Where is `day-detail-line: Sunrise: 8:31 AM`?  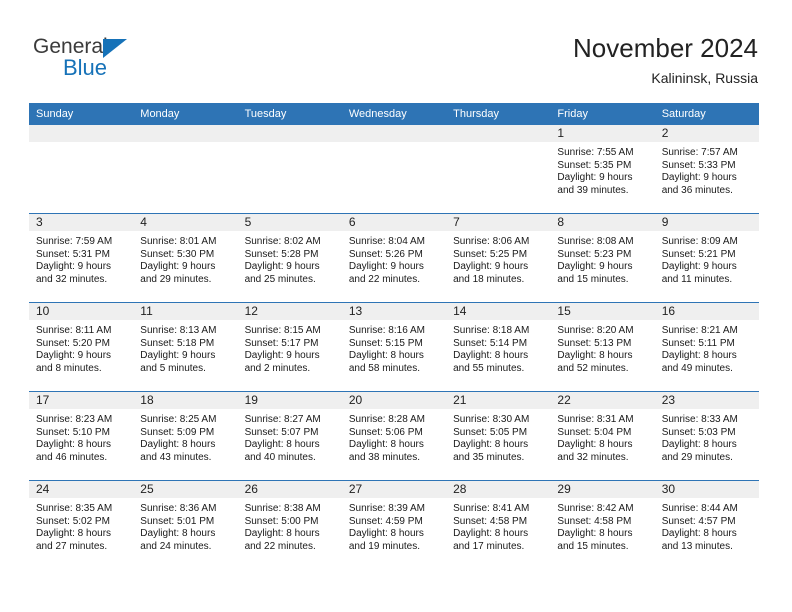 day-detail-line: Sunrise: 8:31 AM is located at coordinates (595, 419).